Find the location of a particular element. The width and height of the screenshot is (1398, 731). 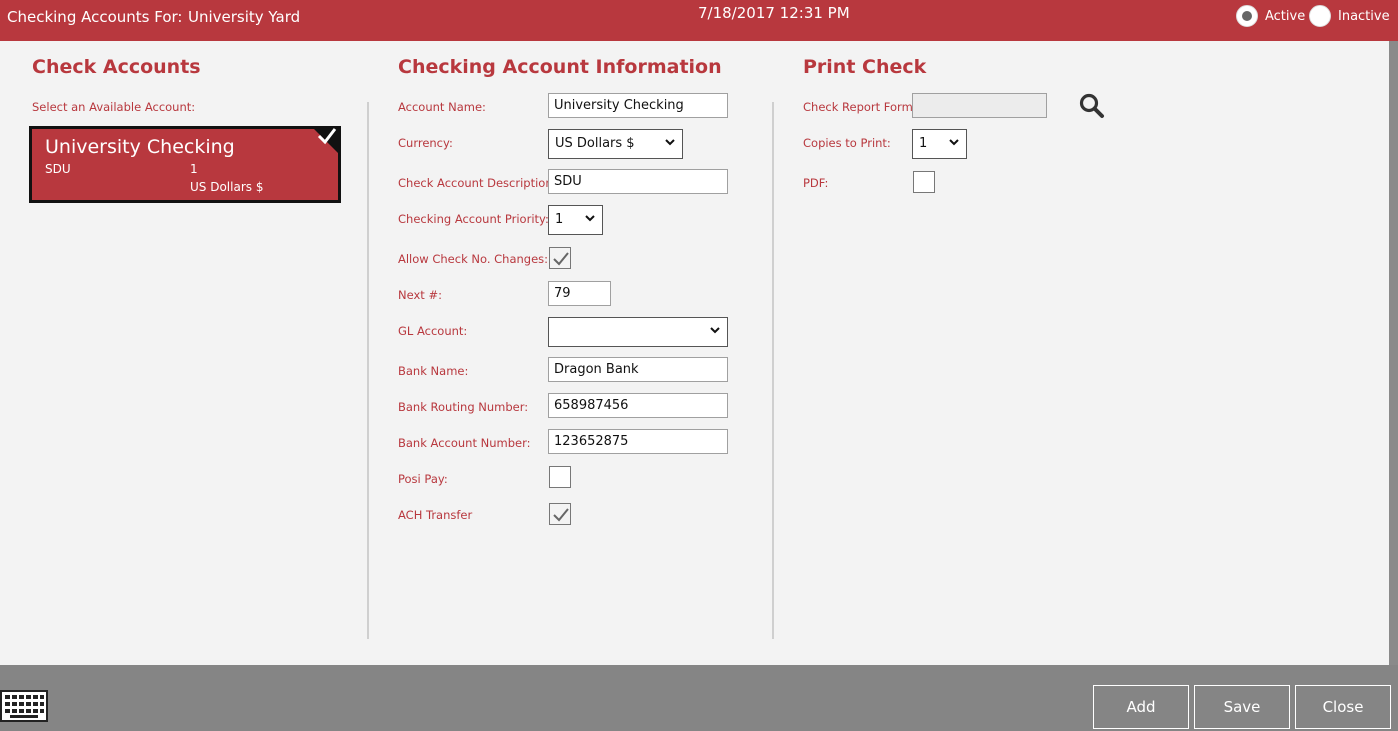

ach-transfer-label: ACH Transfer is located at coordinates (435, 515).